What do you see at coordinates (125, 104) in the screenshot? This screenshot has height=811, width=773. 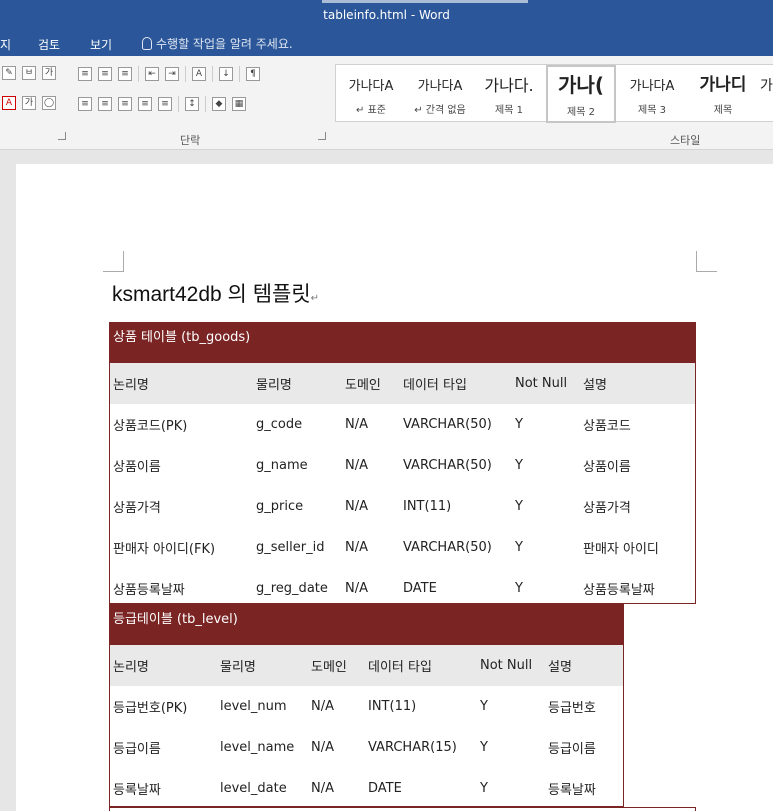 I see `align-right-icon: ≡` at bounding box center [125, 104].